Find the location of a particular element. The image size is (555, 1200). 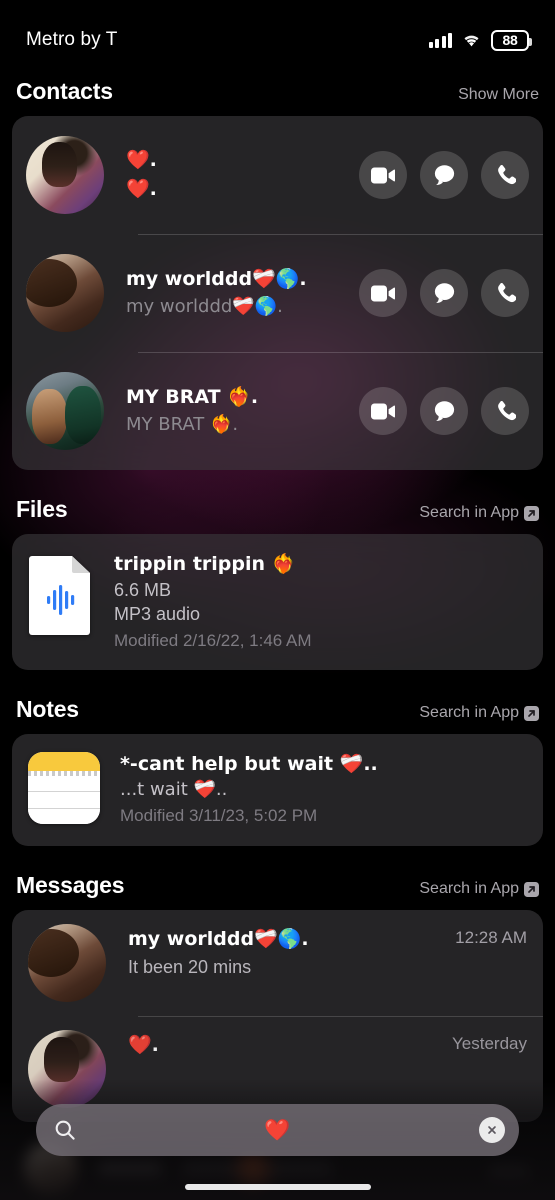

carrier-label: Metro by T is located at coordinates (72, 39).